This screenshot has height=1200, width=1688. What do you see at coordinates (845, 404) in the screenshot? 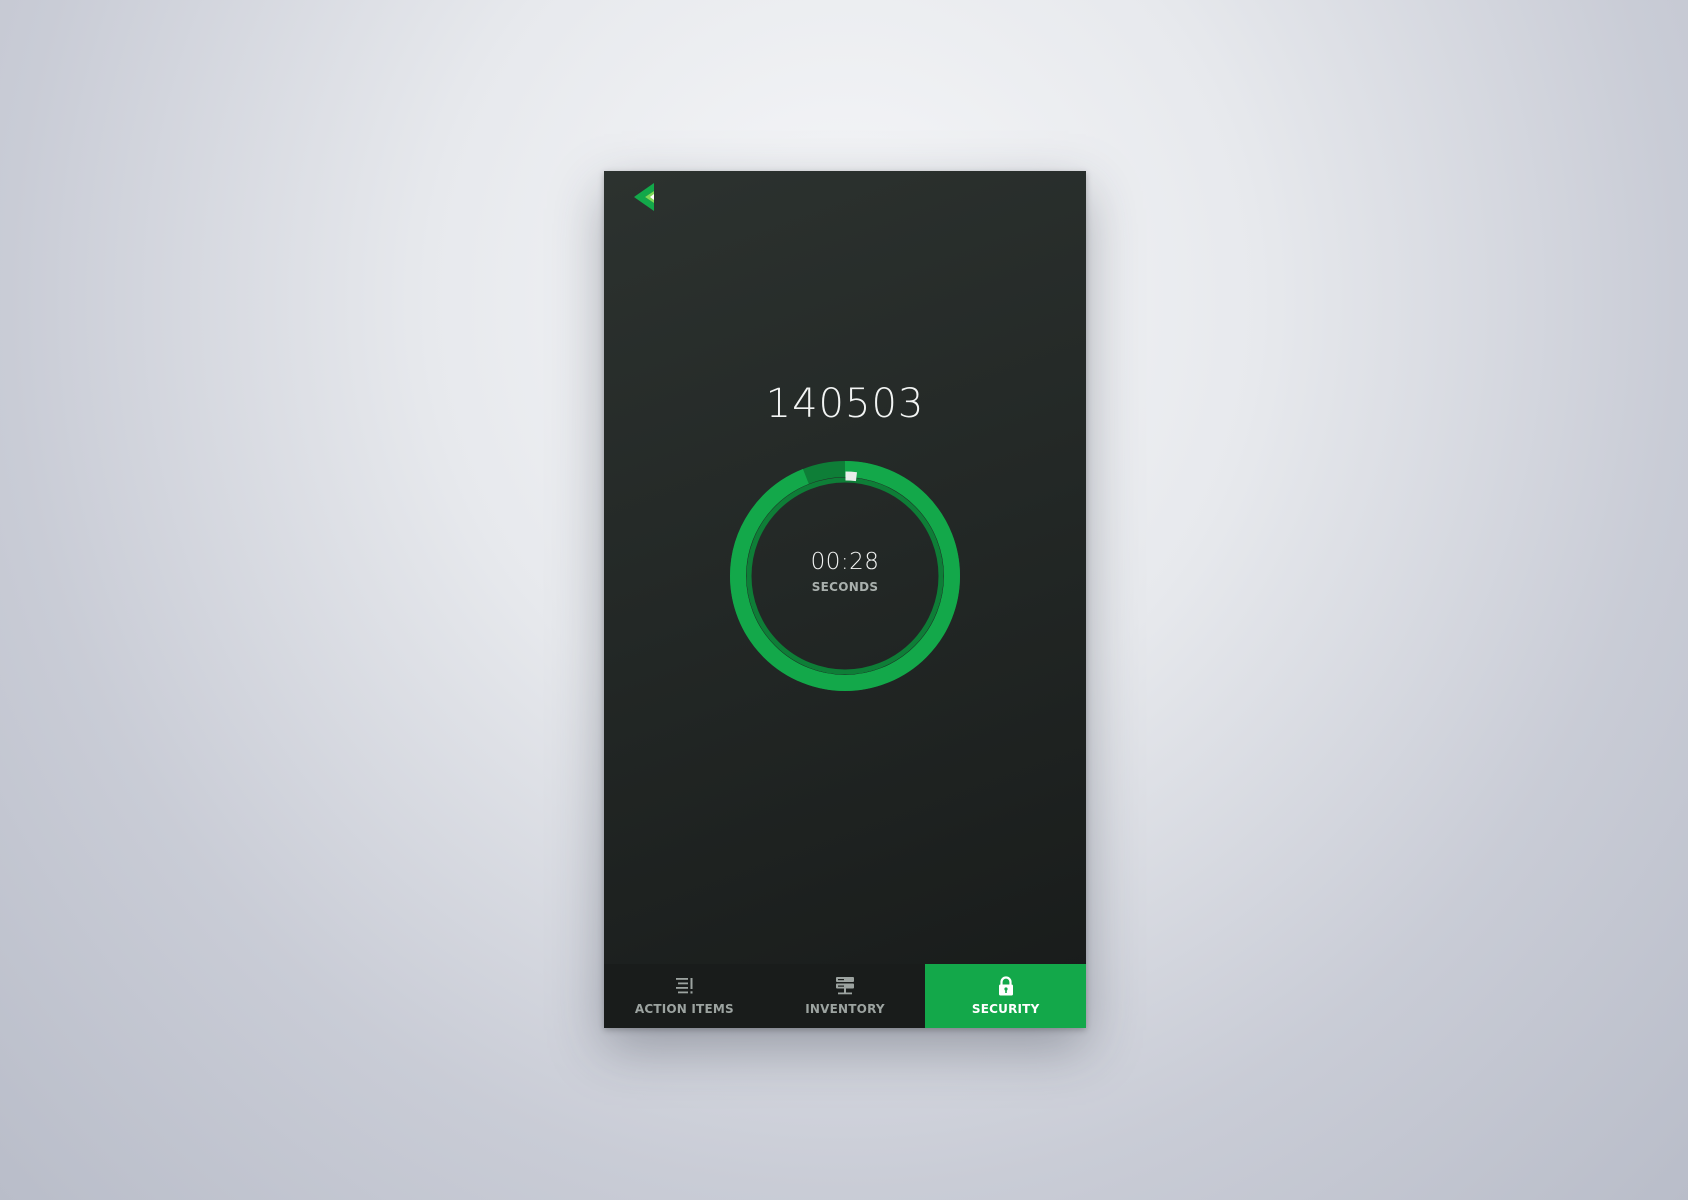
I see `security-code: 140503` at bounding box center [845, 404].